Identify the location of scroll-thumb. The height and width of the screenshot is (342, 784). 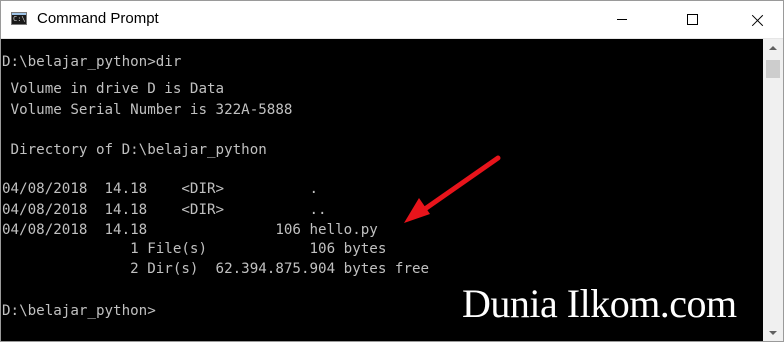
(773, 69).